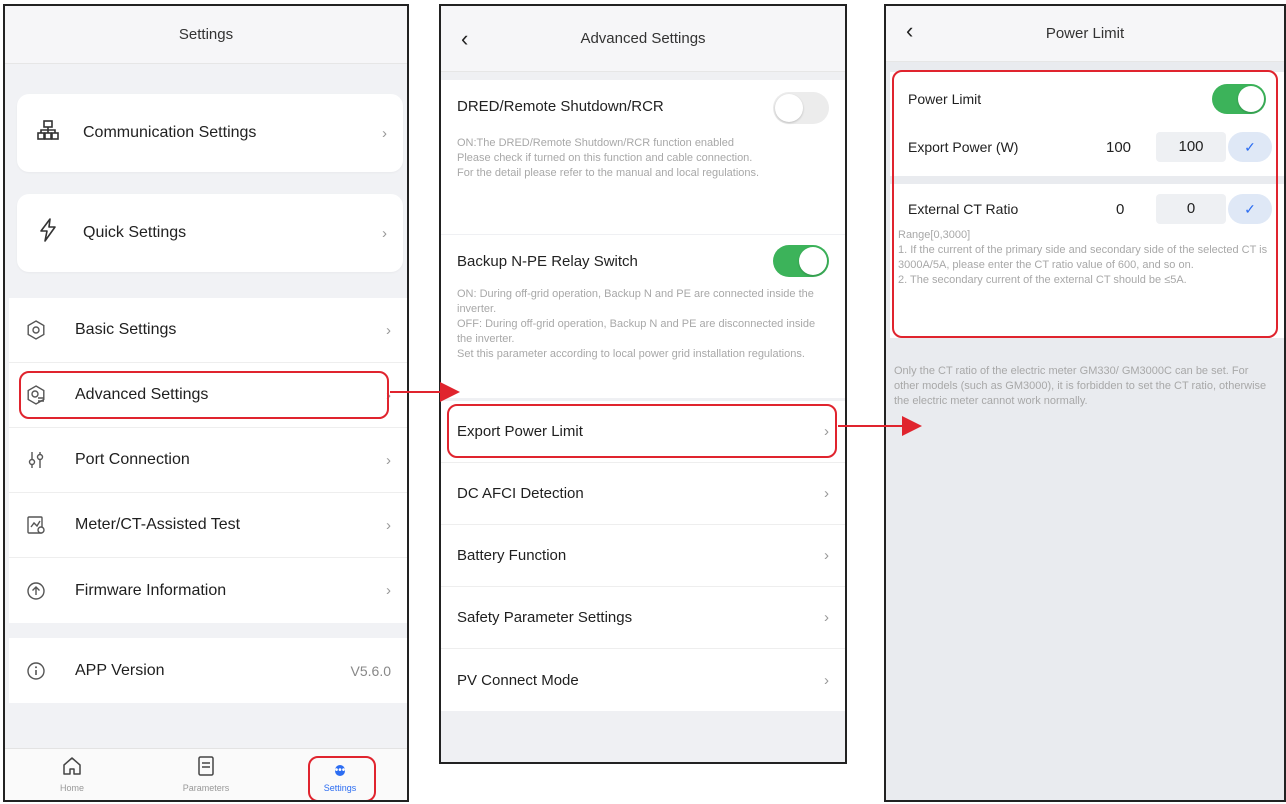 This screenshot has height=804, width=1286. Describe the element at coordinates (656, 409) in the screenshot. I see `flow-arrows` at that location.